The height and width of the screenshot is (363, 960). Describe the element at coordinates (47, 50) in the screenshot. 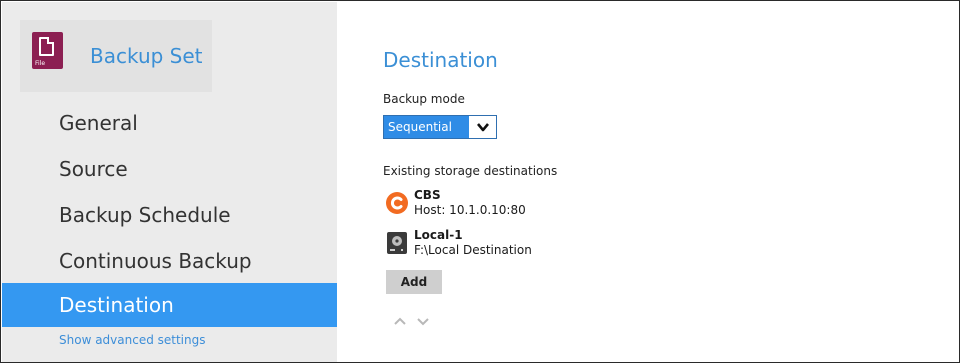

I see `file-backup-set-icon: File` at that location.